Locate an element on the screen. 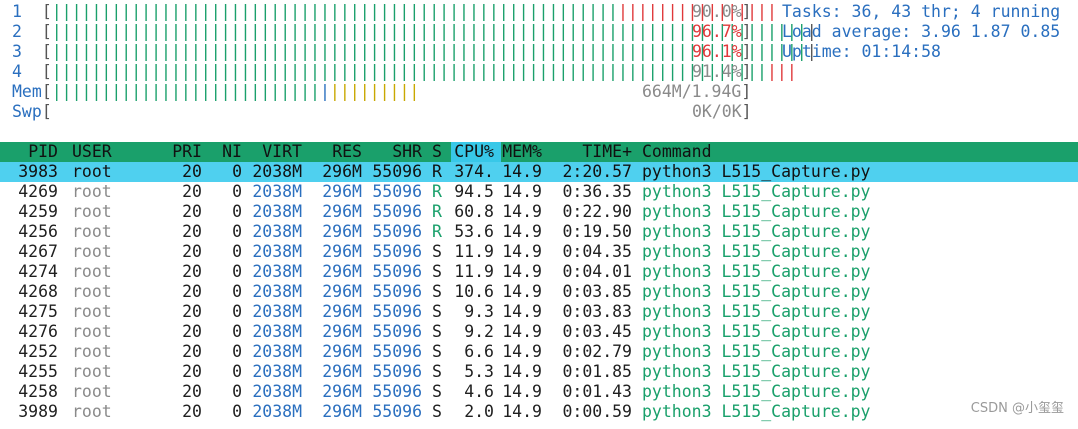 The width and height of the screenshot is (1078, 429). watermark: CSDN @小玺玺 is located at coordinates (1017, 408).